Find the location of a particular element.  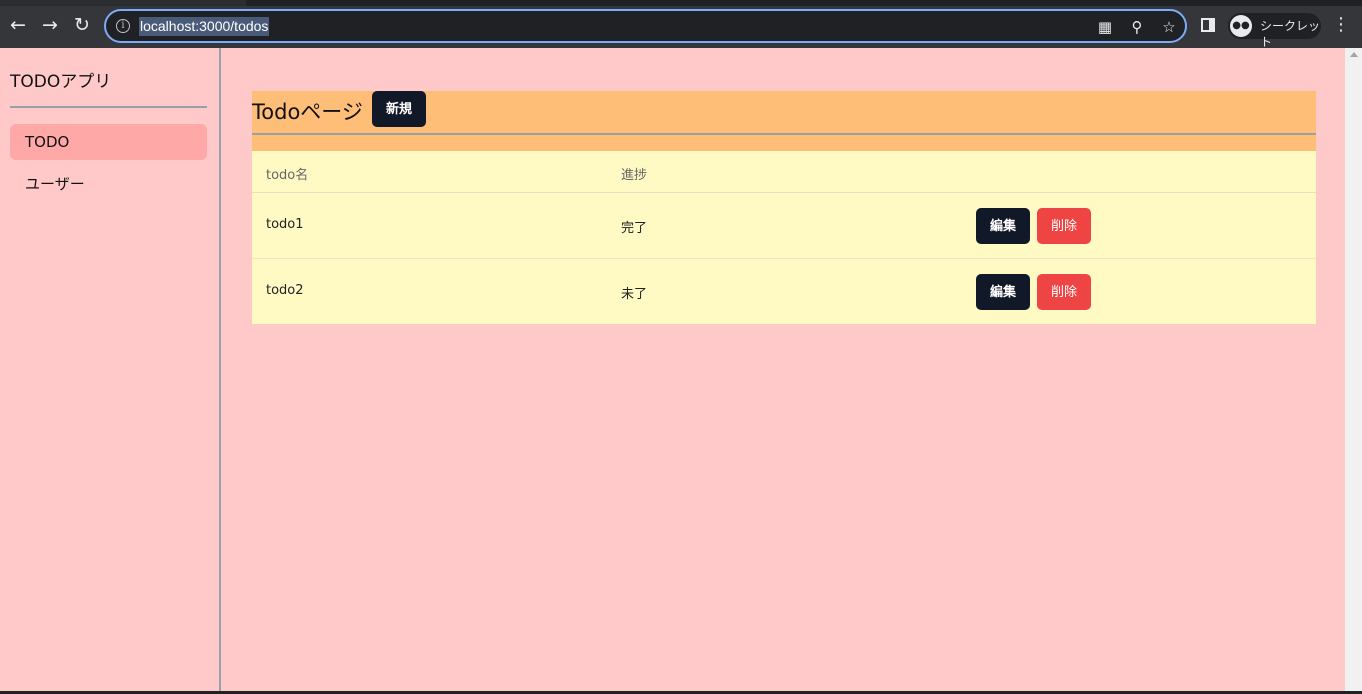

reload-icon: ↻ is located at coordinates (82, 25).